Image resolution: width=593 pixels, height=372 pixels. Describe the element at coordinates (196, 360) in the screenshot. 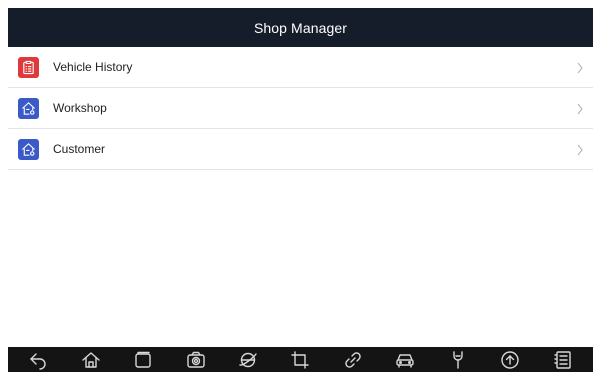

I see `camera-icon` at that location.